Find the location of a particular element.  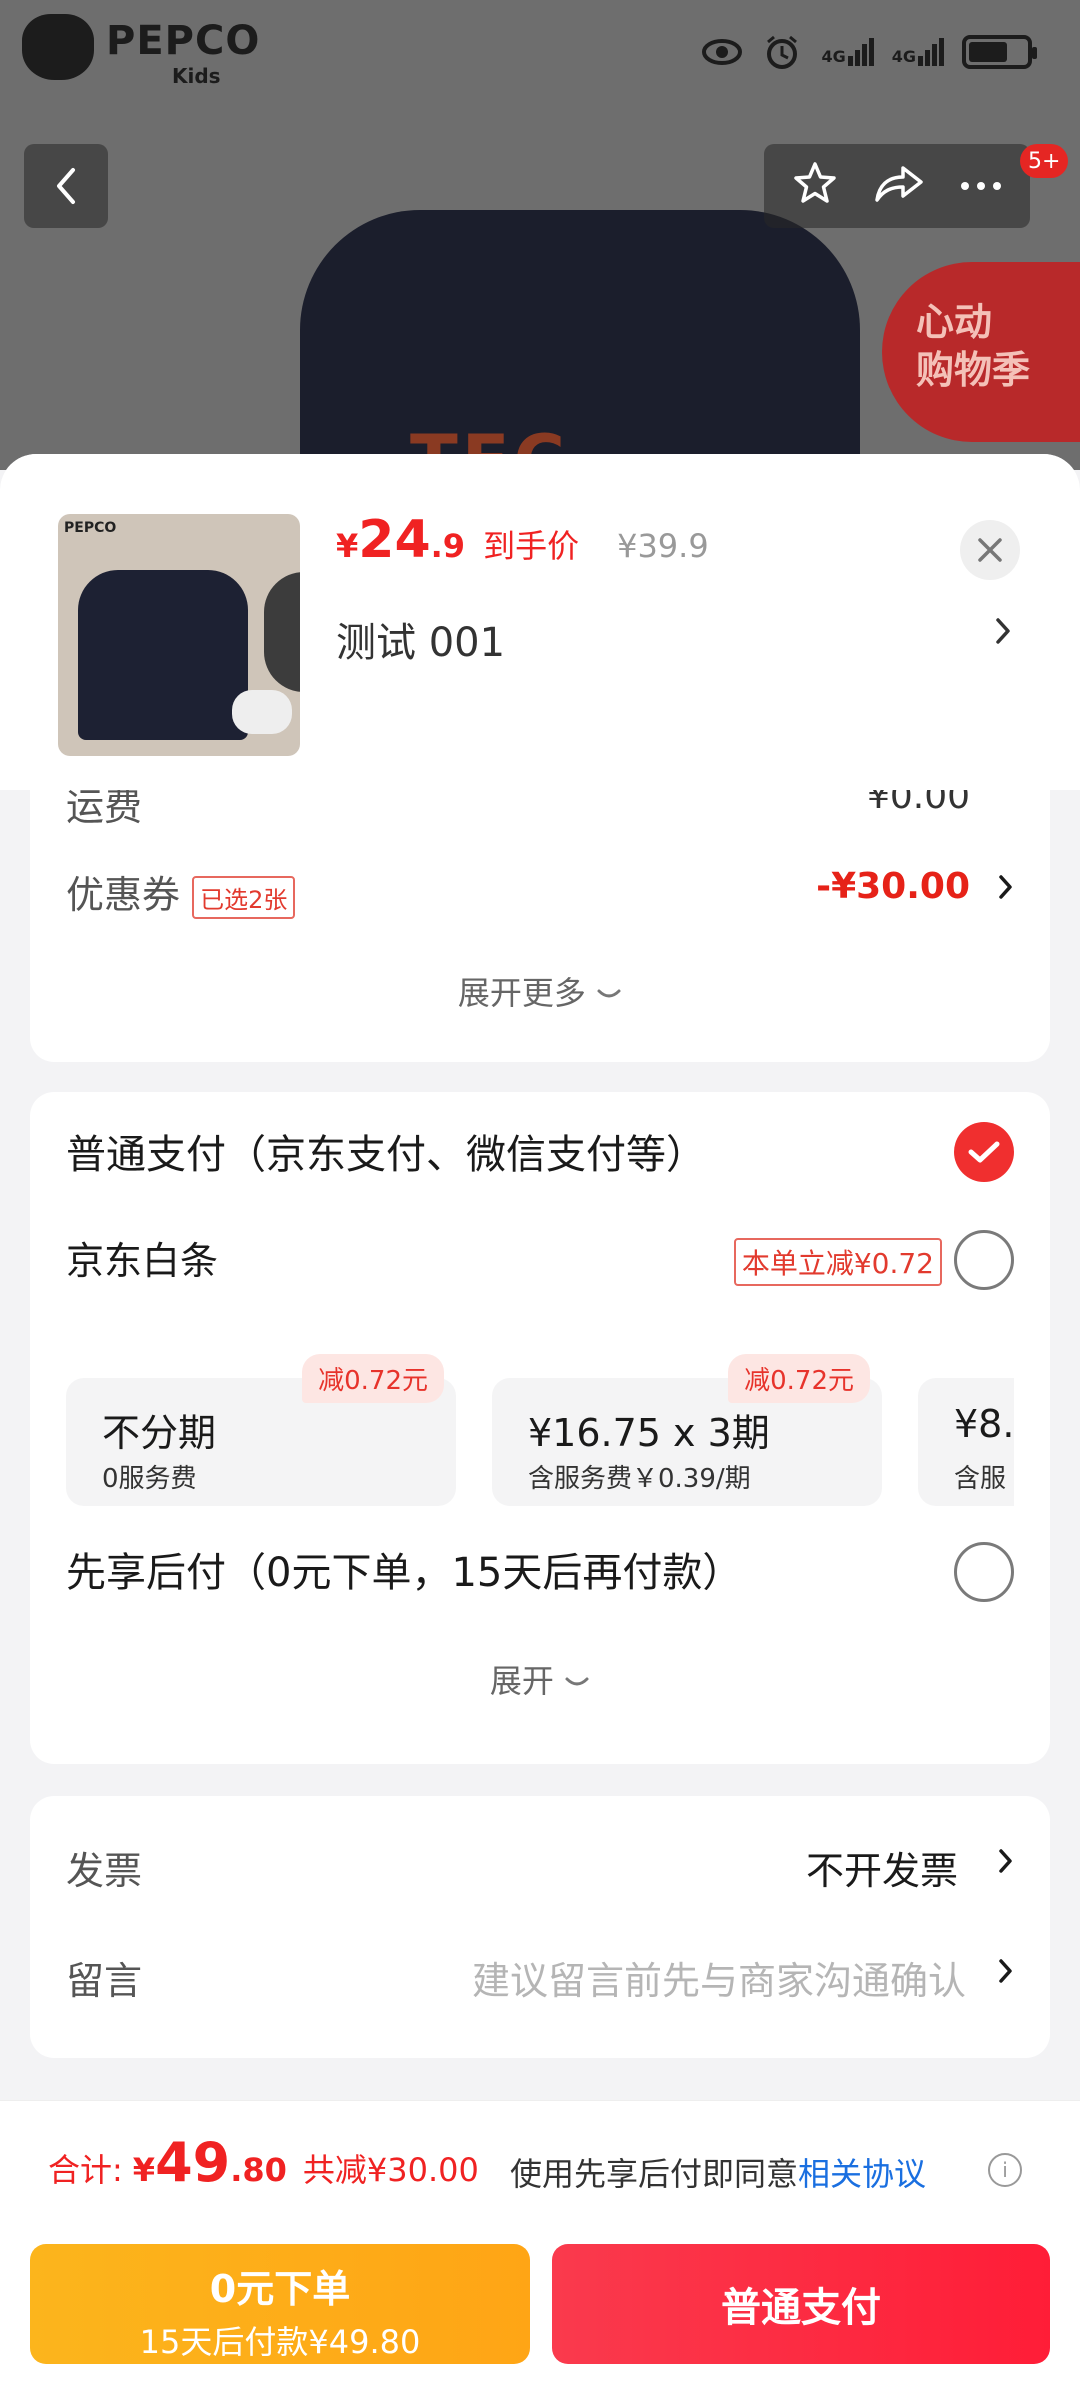

total-label: 合计: is located at coordinates (85, 2170).